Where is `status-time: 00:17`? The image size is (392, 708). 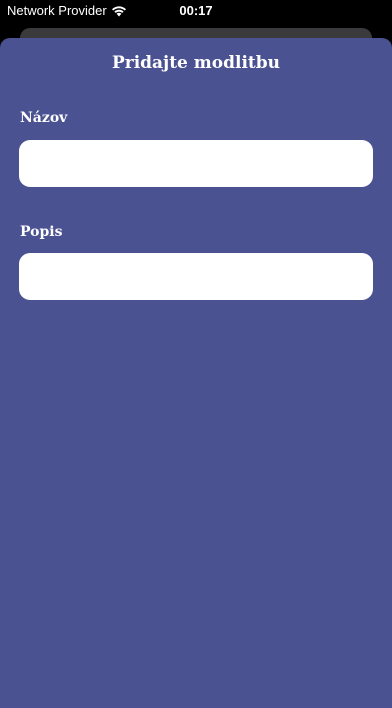 status-time: 00:17 is located at coordinates (196, 10).